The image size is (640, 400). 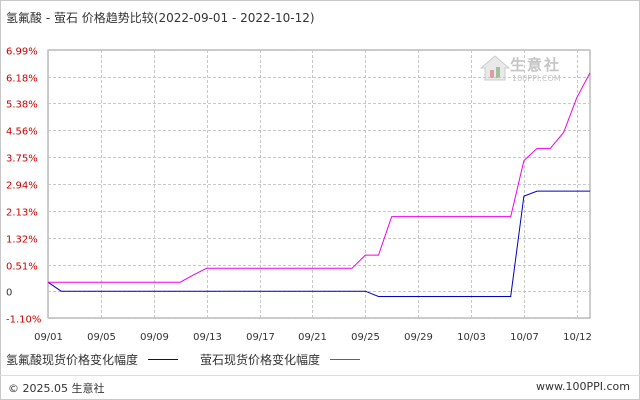 What do you see at coordinates (22, 52) in the screenshot?
I see `y-tick-label: 6.99%` at bounding box center [22, 52].